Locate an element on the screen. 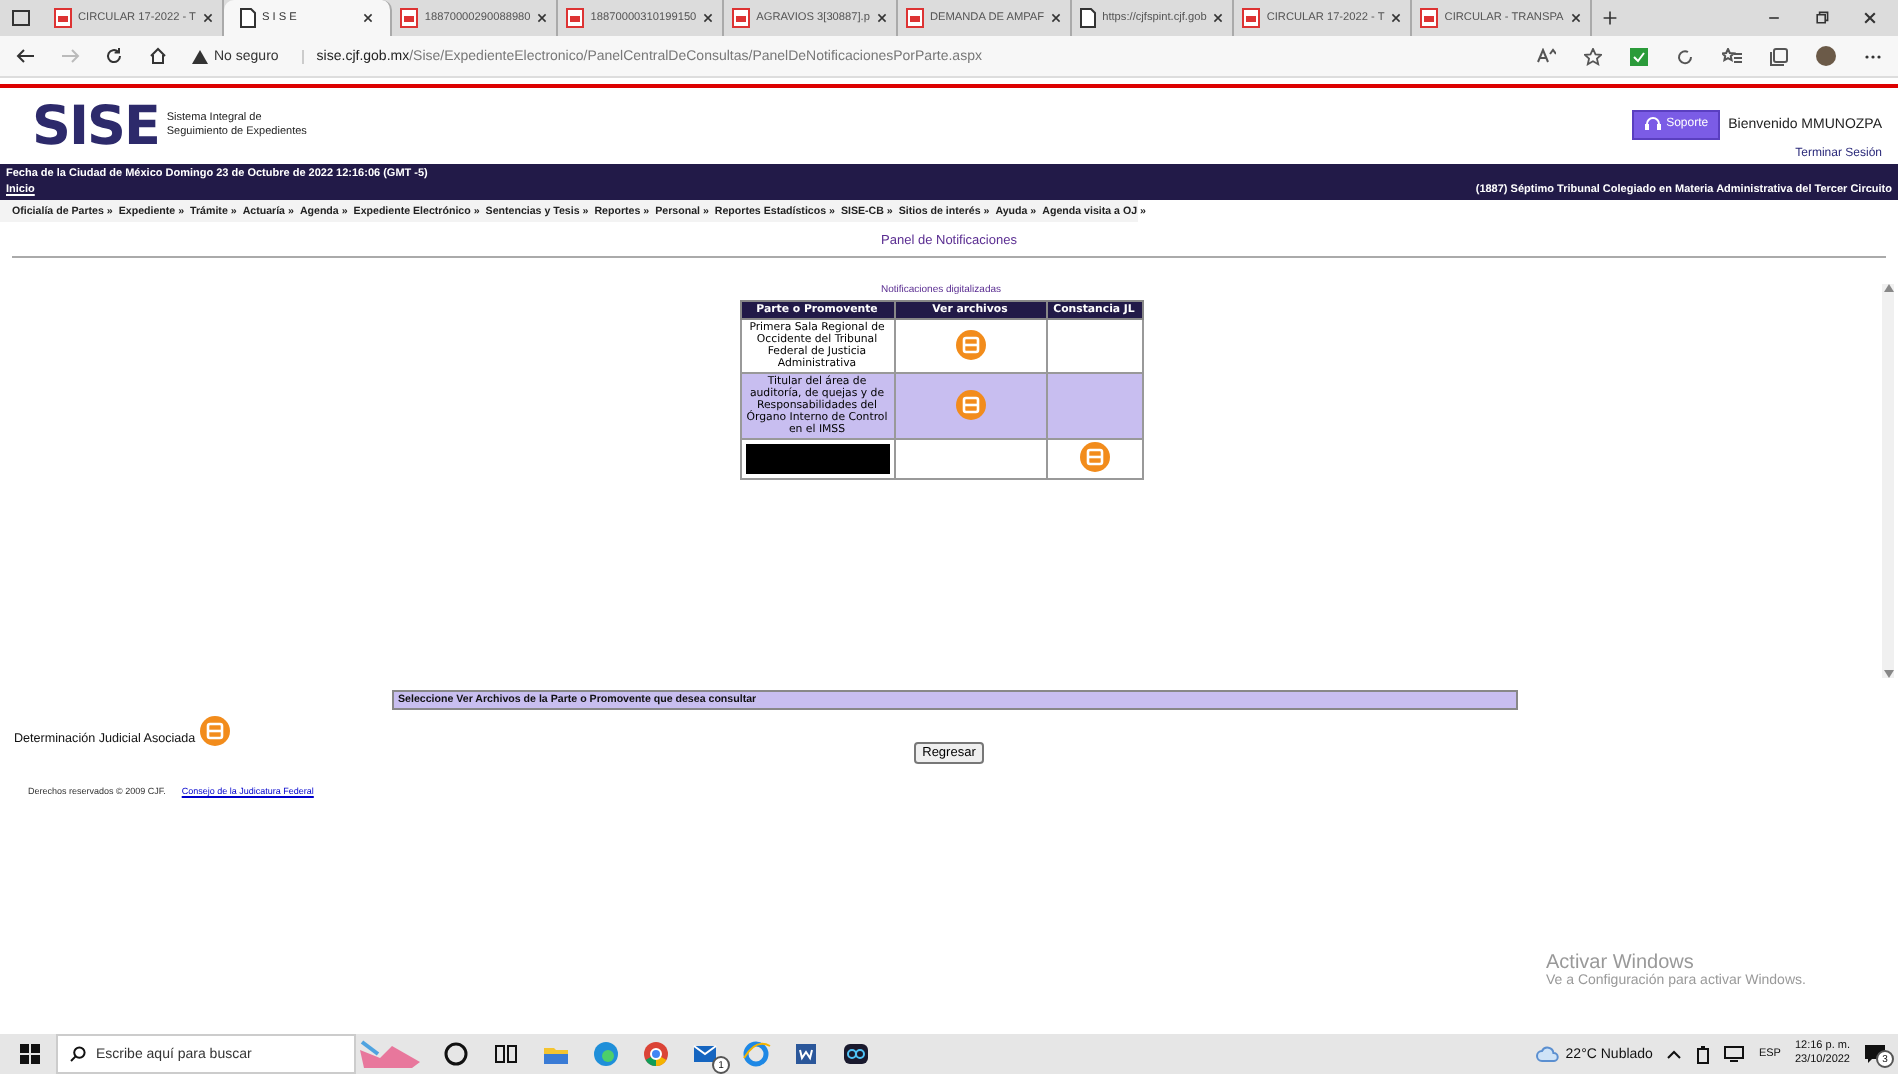  document-app-icon is located at coordinates (806, 1054).